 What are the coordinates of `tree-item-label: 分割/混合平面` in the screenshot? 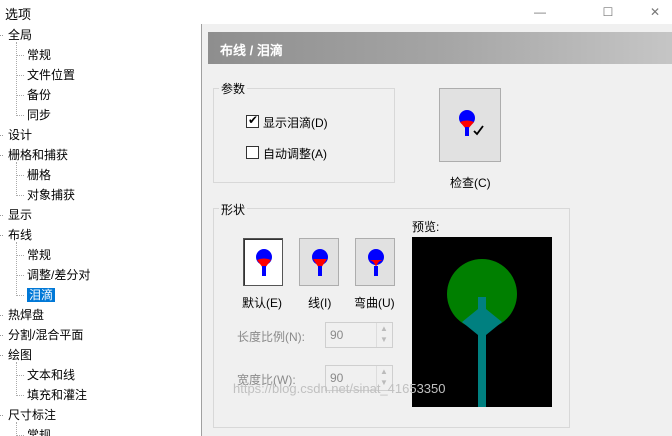 It's located at (46, 335).